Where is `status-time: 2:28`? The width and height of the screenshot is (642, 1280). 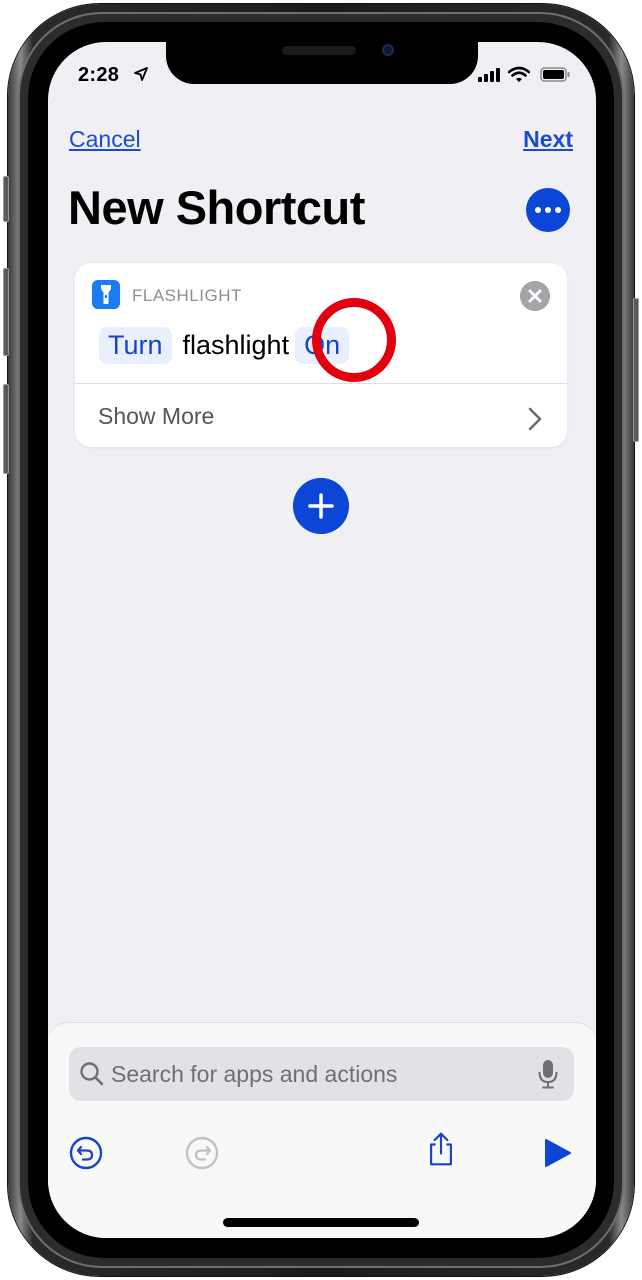 status-time: 2:28 is located at coordinates (99, 75).